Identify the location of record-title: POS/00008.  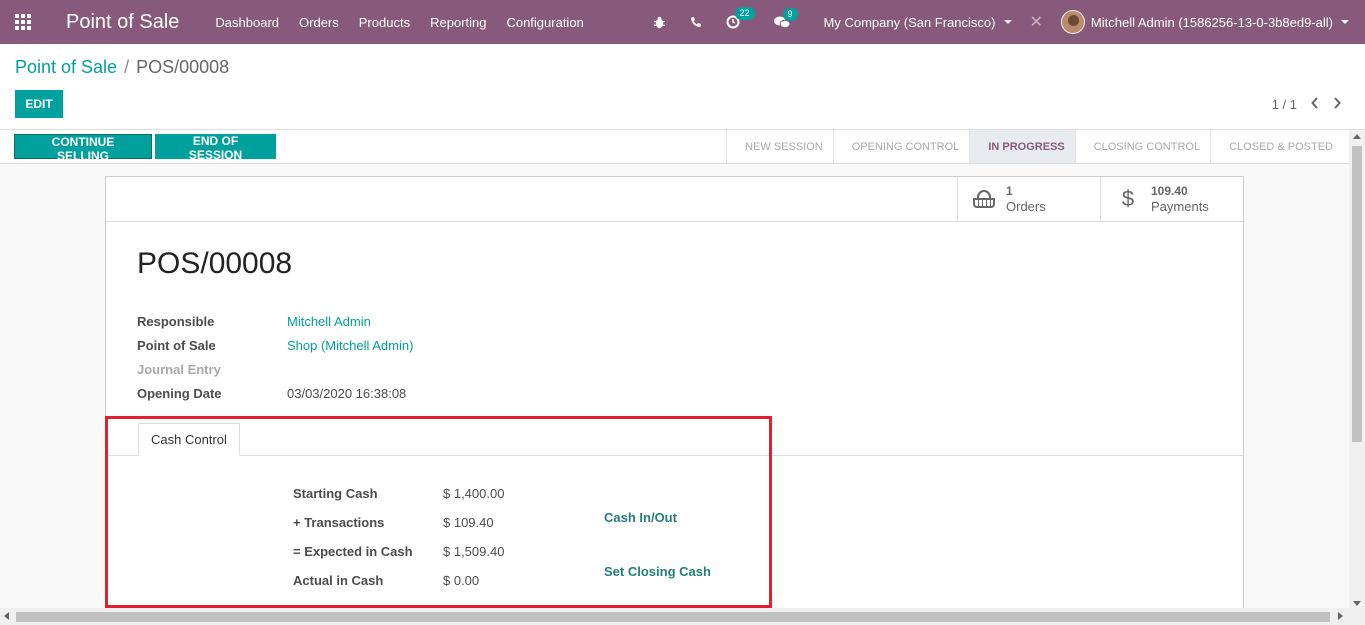
(215, 263).